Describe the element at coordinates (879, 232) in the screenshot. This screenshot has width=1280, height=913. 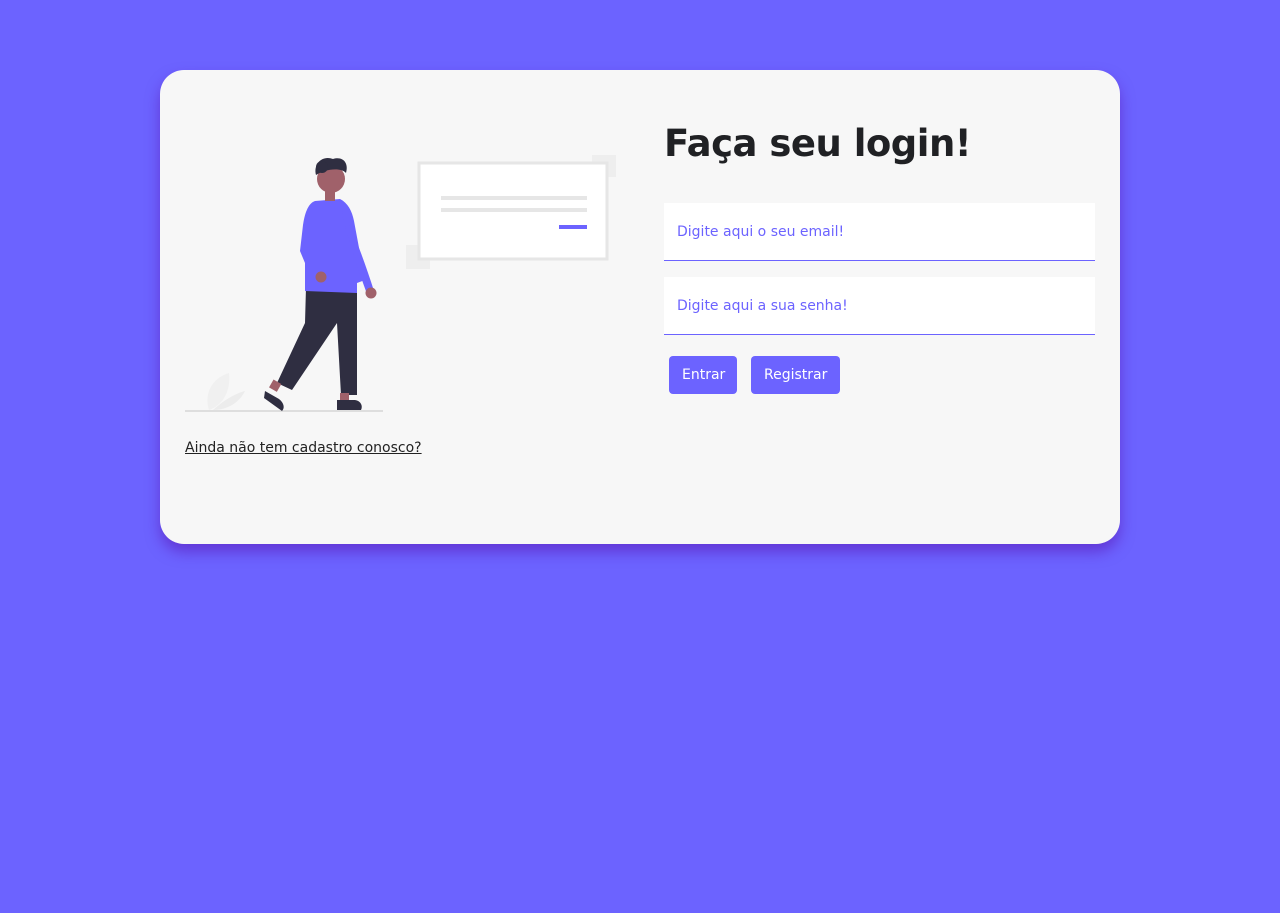
I see `email-field` at that location.